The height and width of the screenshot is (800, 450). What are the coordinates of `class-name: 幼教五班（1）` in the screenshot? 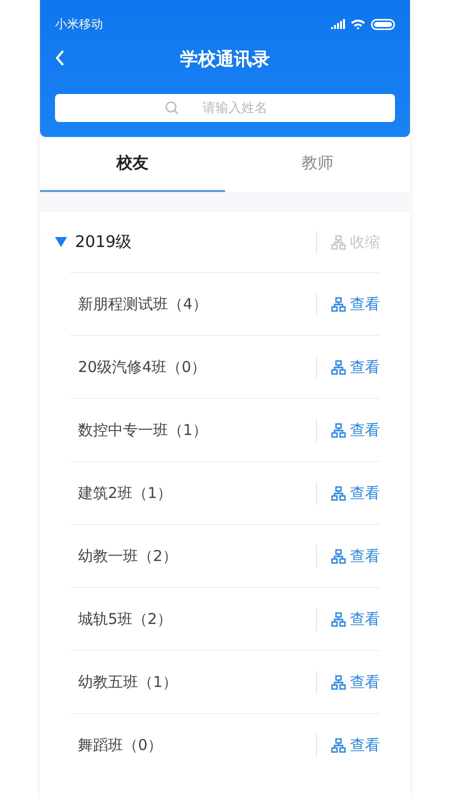 It's located at (128, 682).